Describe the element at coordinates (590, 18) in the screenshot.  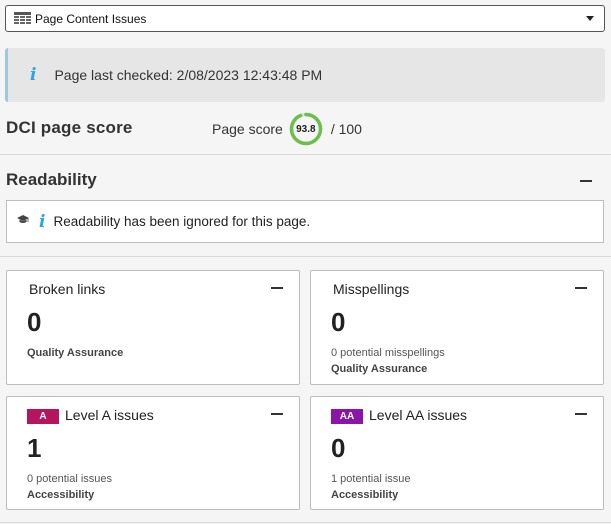
I see `chevron-down-icon` at that location.